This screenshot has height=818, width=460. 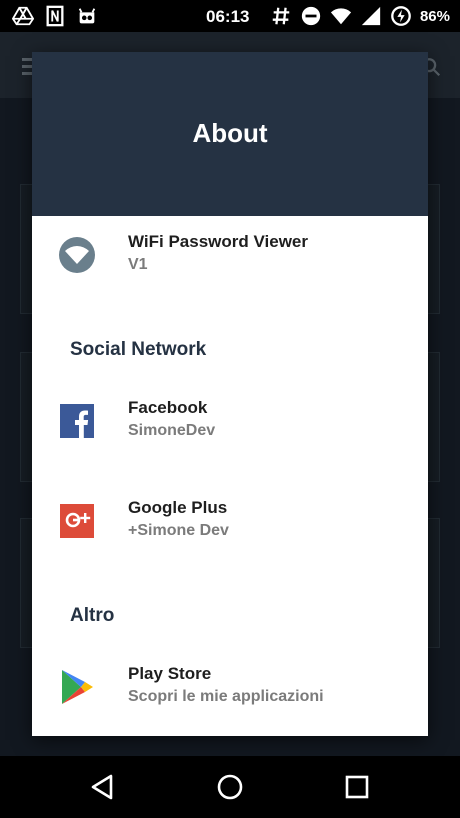 I want to click on wifi-app-icon, so click(x=77, y=255).